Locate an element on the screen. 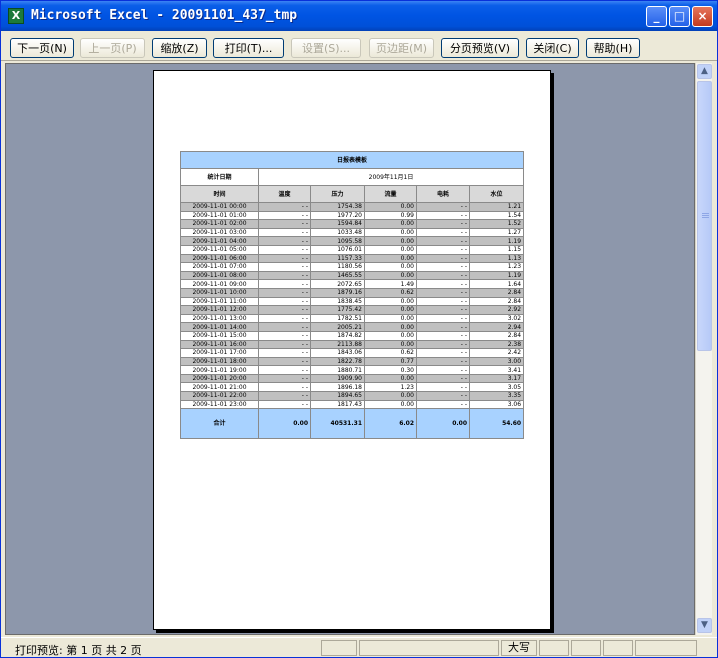  table-cell: 1157.33 is located at coordinates (337, 258).